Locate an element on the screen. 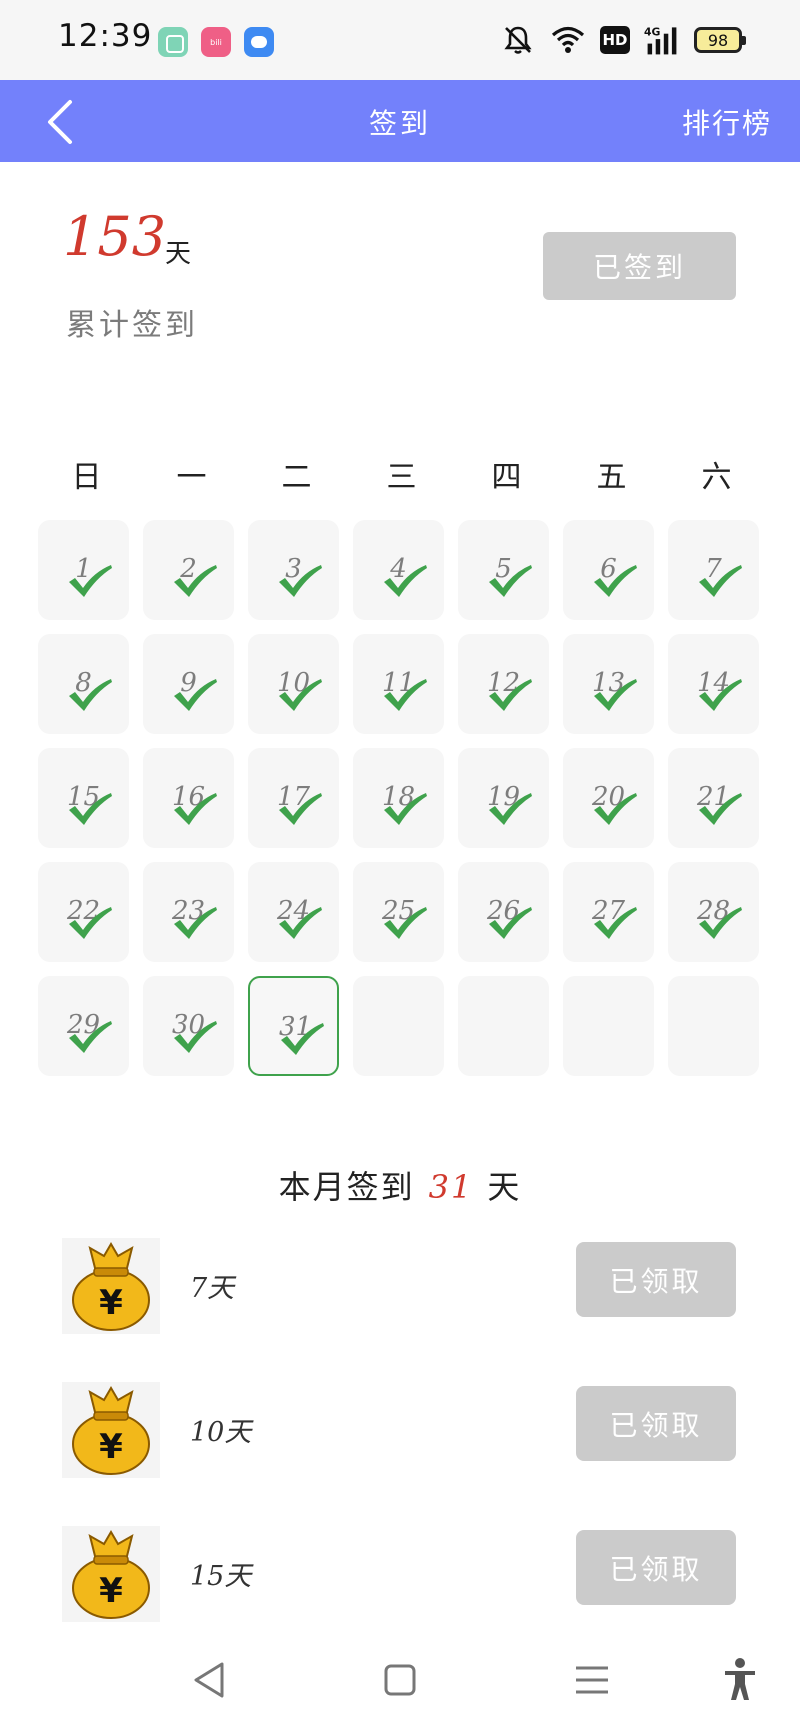 This screenshot has height=1733, width=800. calendar-day: 24 is located at coordinates (293, 912).